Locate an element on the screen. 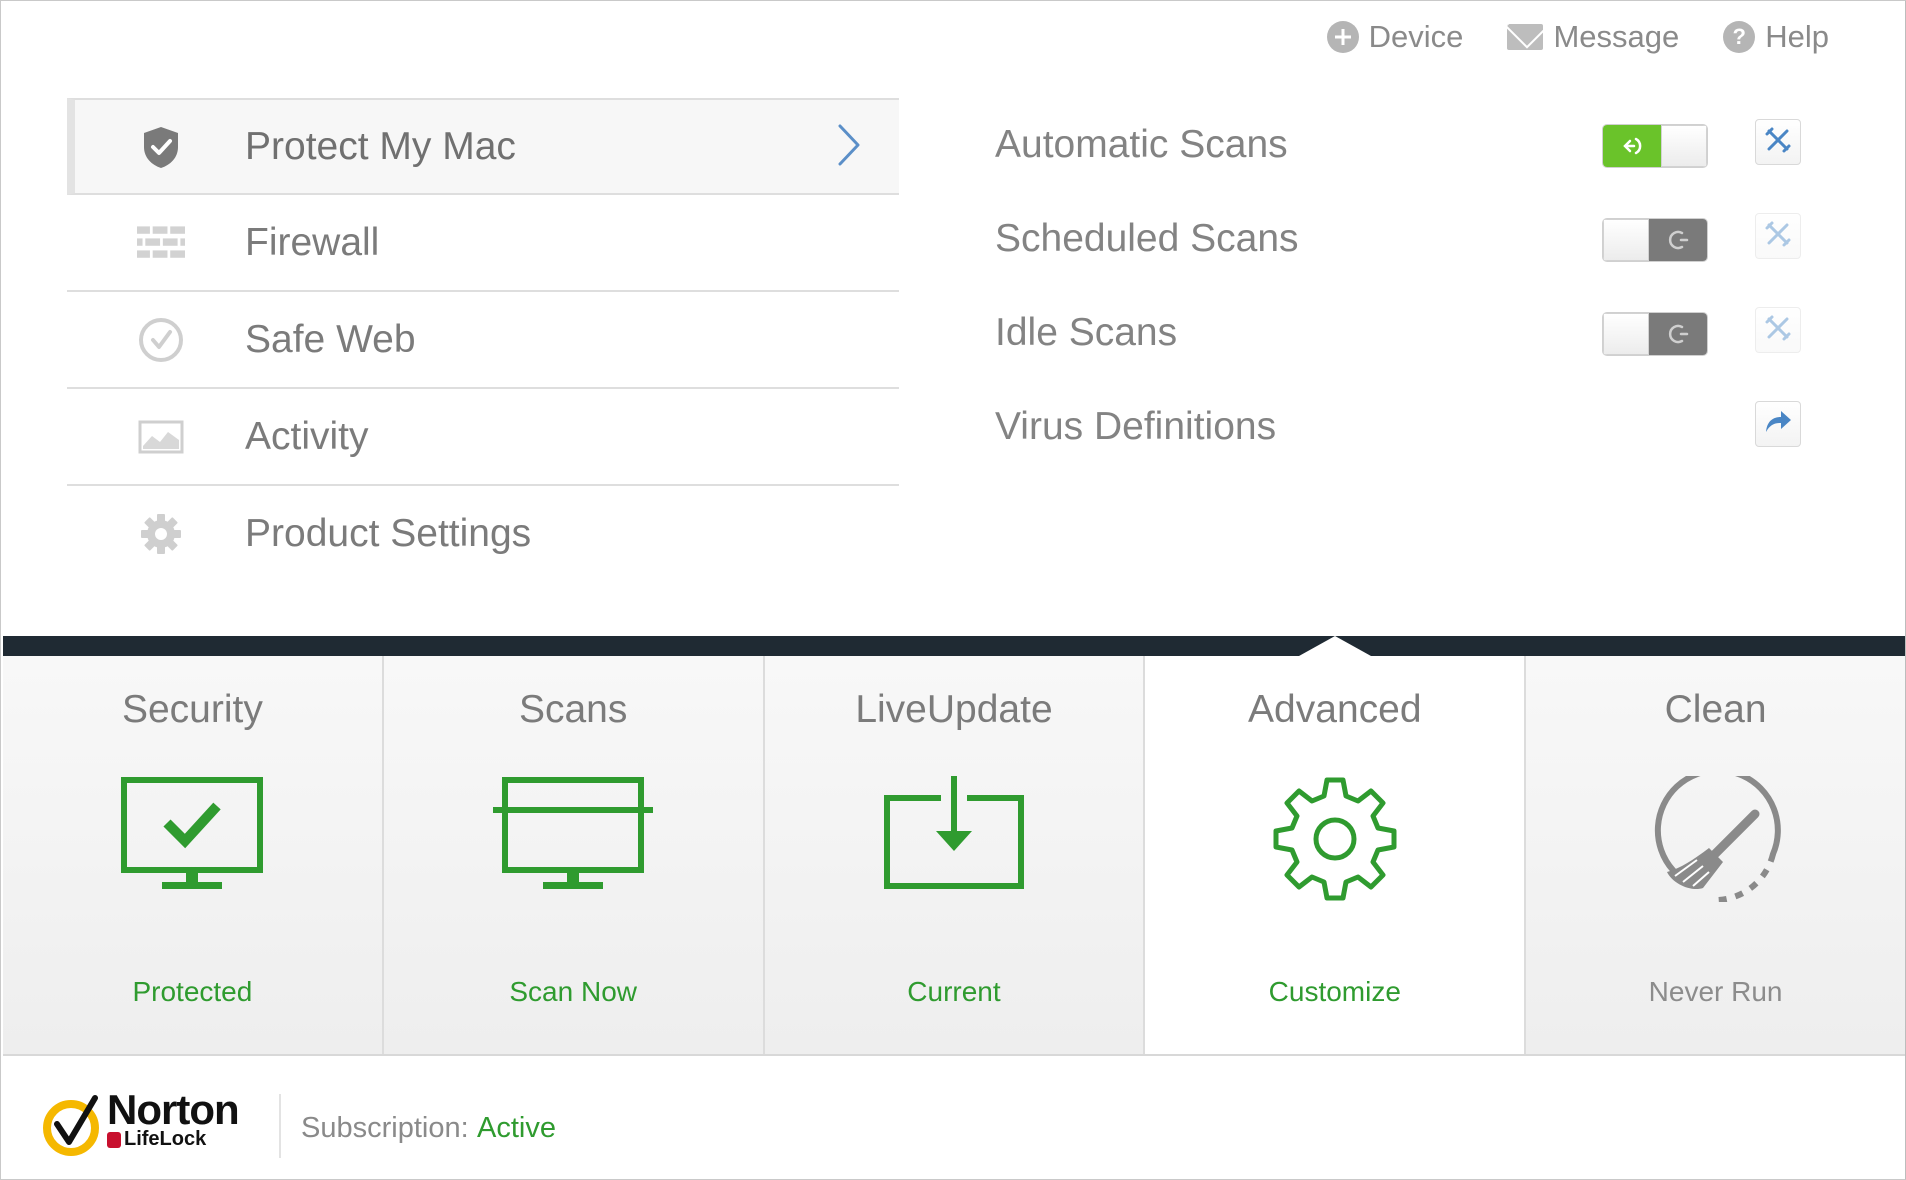 The width and height of the screenshot is (1906, 1180). automatic-scans-settings-button is located at coordinates (1778, 142).